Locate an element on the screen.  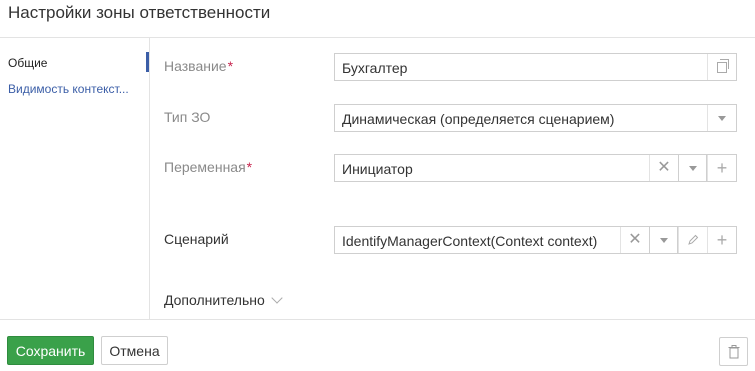
scenario-clear-button: ✕ is located at coordinates (634, 240).